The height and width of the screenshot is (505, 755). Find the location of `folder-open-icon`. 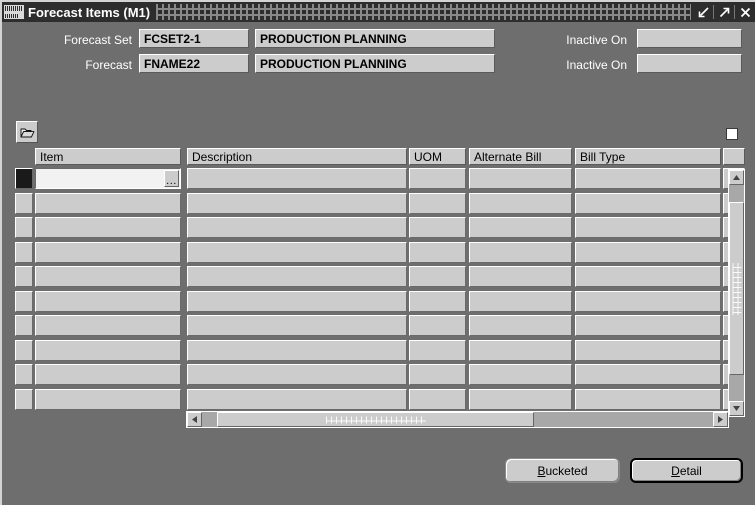

folder-open-icon is located at coordinates (27, 132).